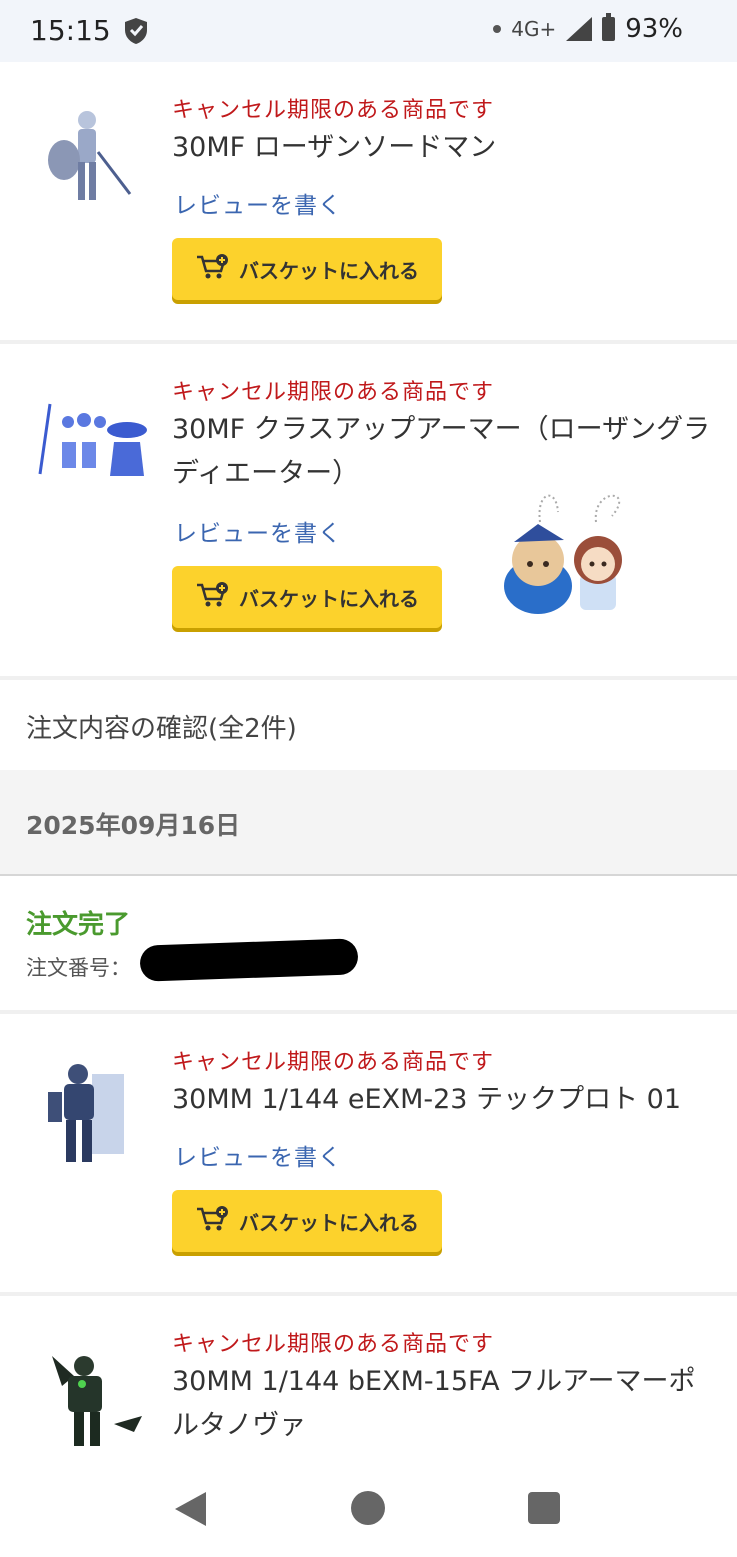 This screenshot has height=1557, width=737. I want to click on notification-dot-icon, so click(497, 29).